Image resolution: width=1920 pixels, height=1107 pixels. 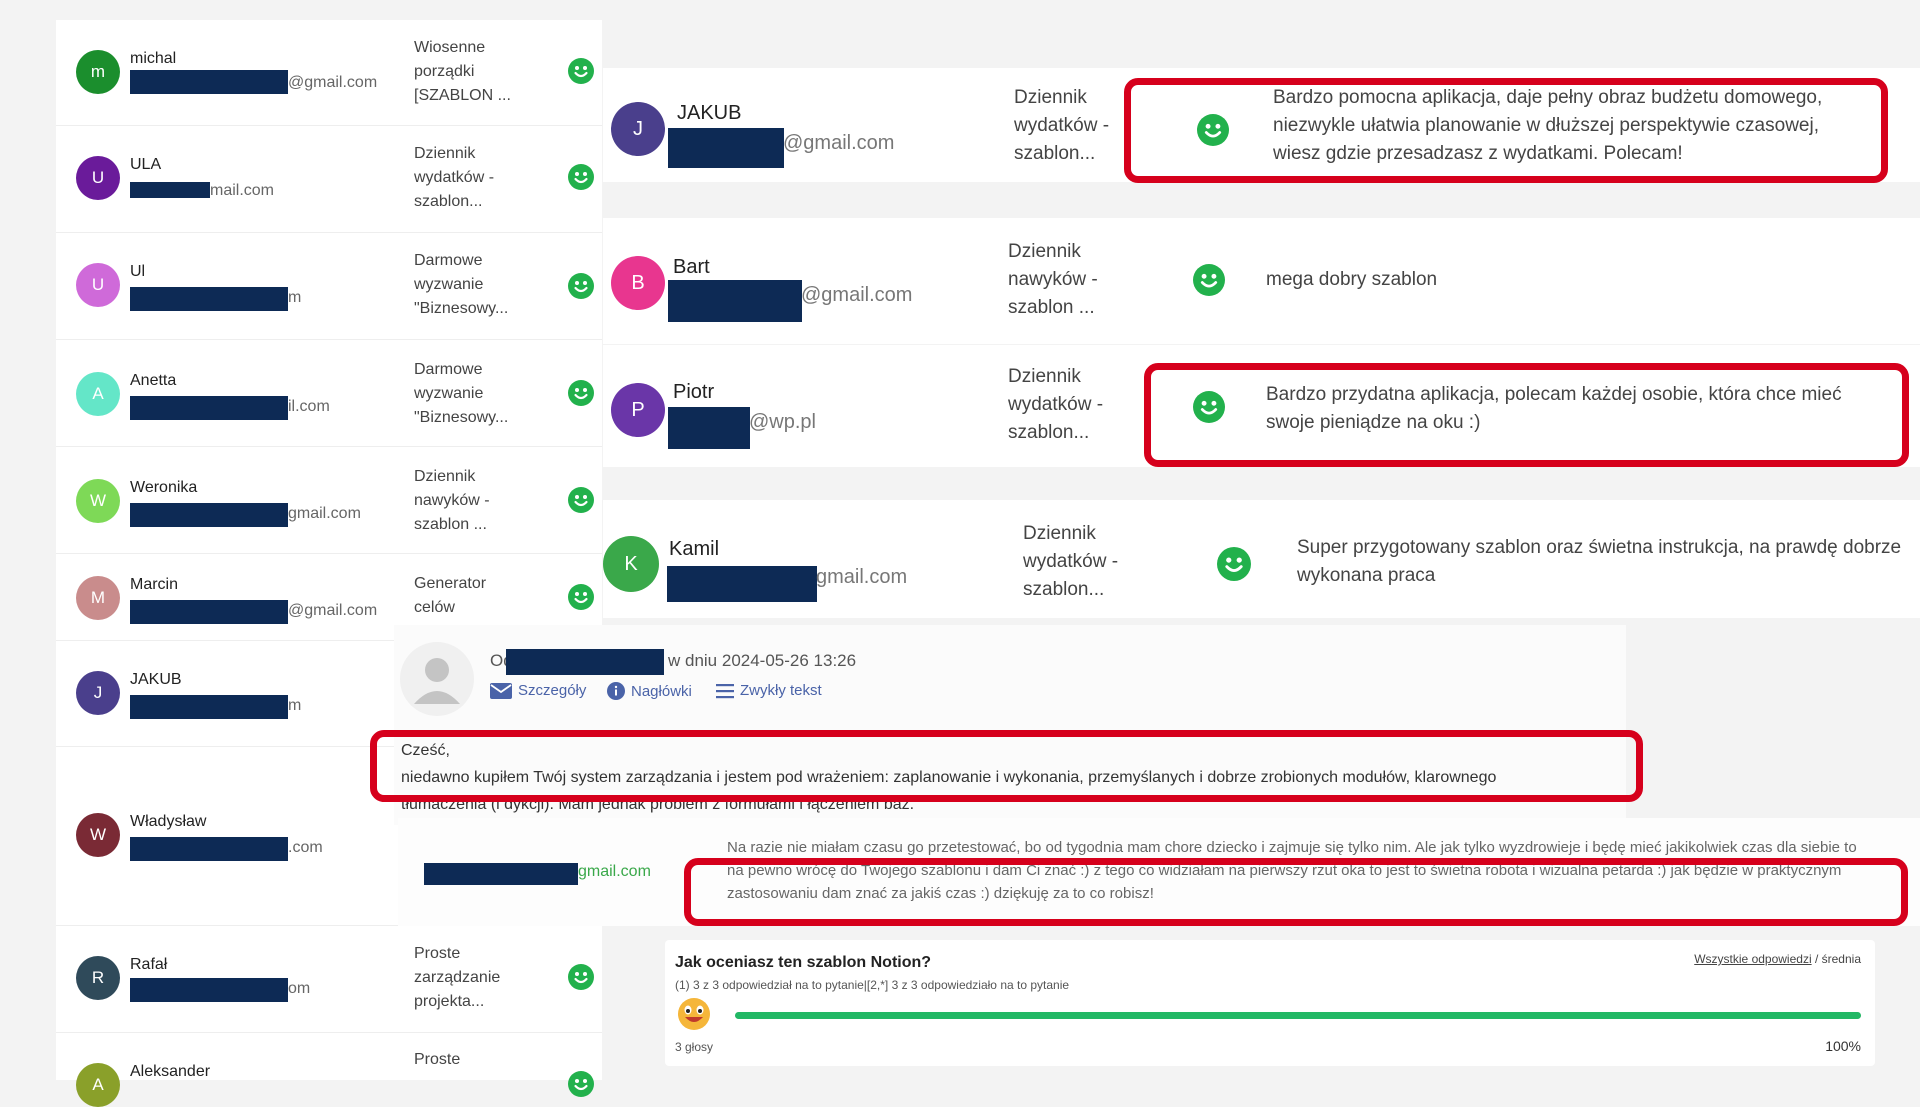 I want to click on list-item: A Aleksander Proste, so click(x=329, y=1070).